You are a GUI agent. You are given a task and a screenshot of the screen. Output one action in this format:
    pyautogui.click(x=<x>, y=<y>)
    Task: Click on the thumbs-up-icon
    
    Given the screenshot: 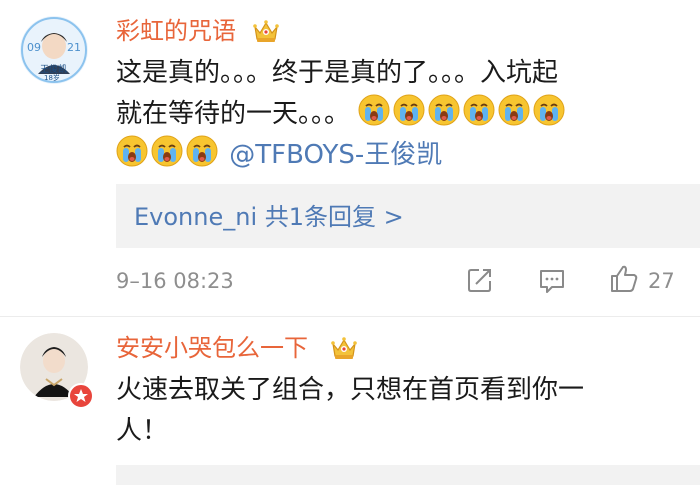 What is the action you would take?
    pyautogui.click(x=624, y=279)
    